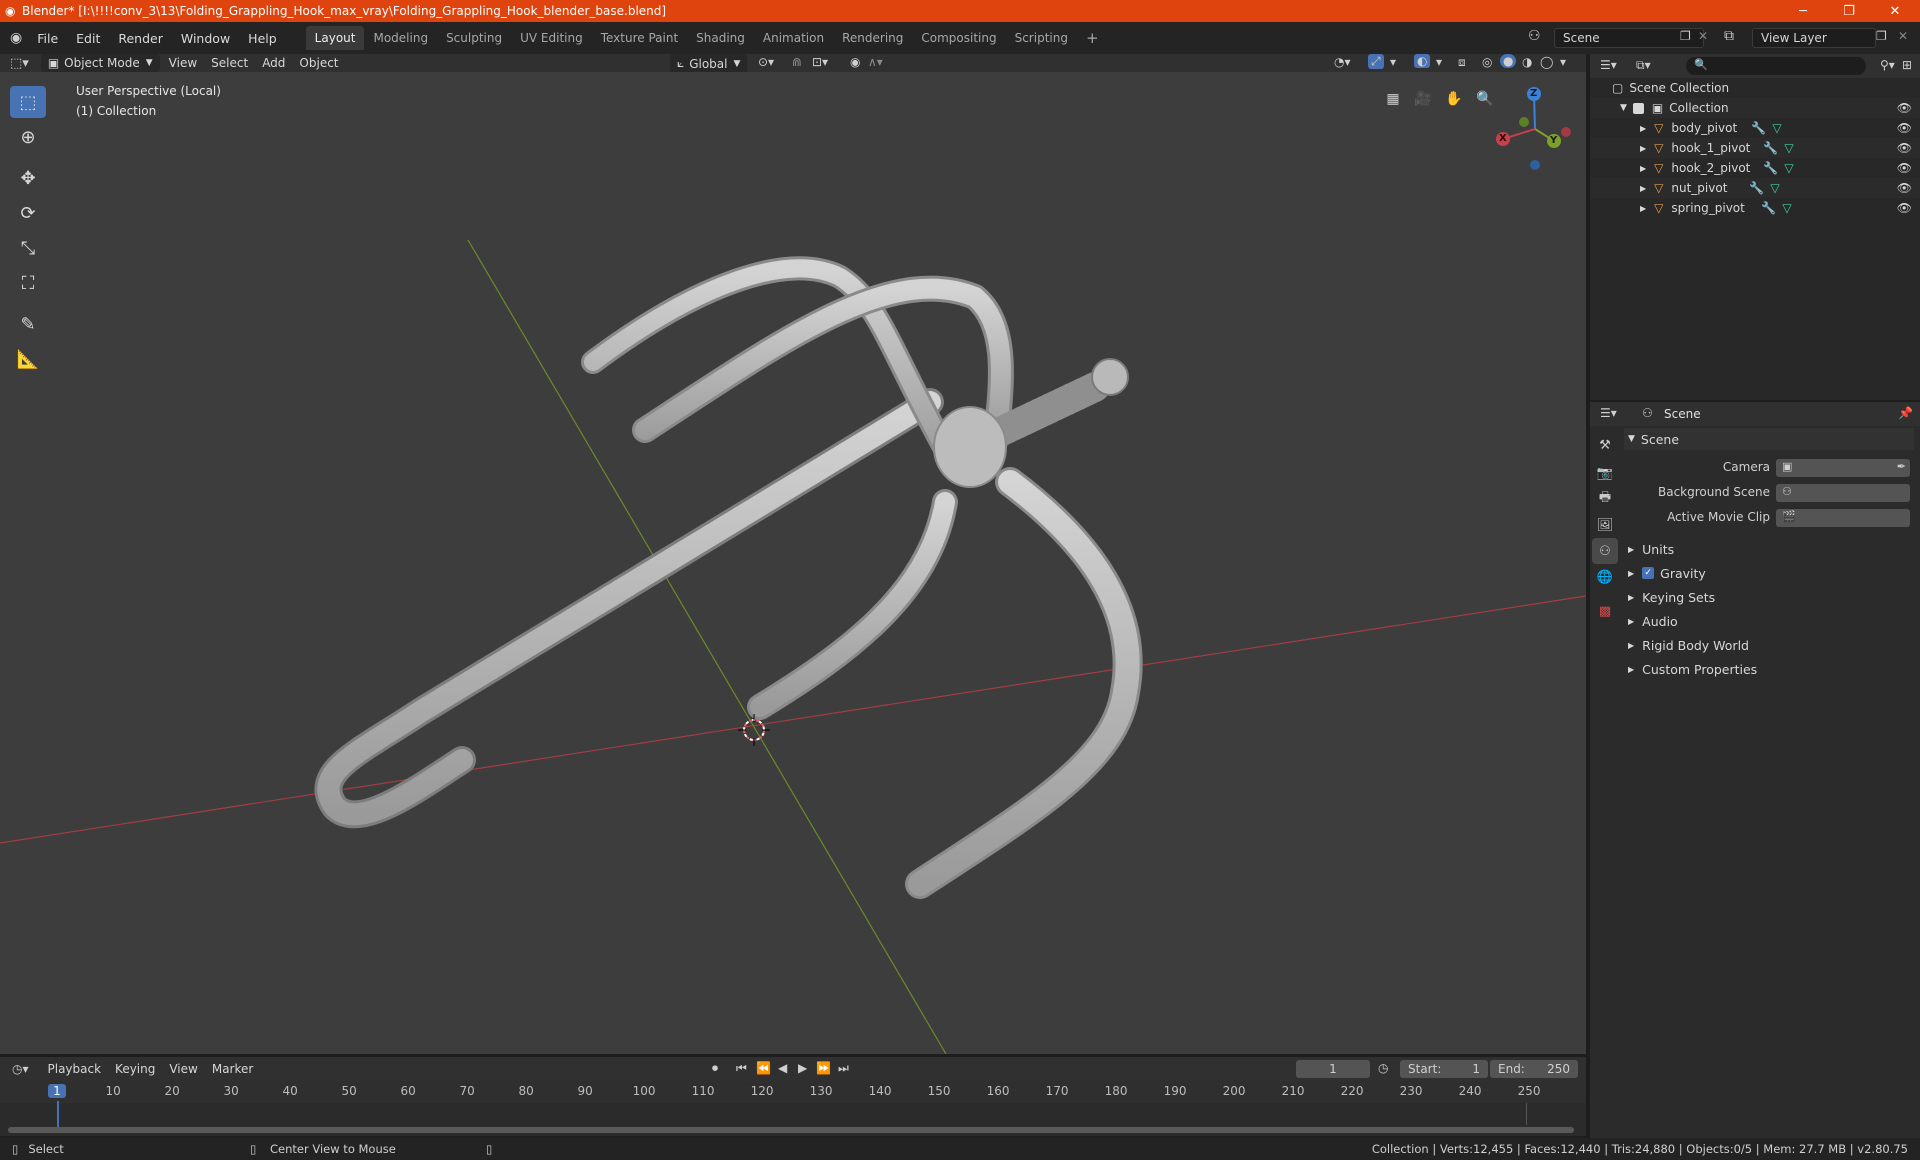 The height and width of the screenshot is (1160, 1920). Describe the element at coordinates (1605, 525) in the screenshot. I see `view-layer-tab-icon: 🖼` at that location.